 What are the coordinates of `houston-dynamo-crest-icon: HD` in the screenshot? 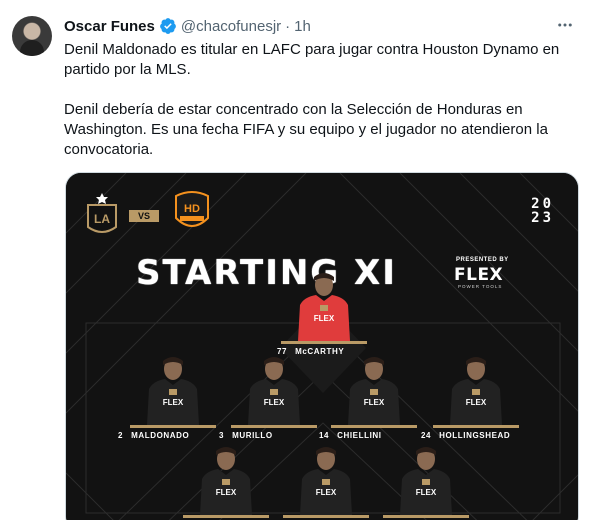 It's located at (192, 209).